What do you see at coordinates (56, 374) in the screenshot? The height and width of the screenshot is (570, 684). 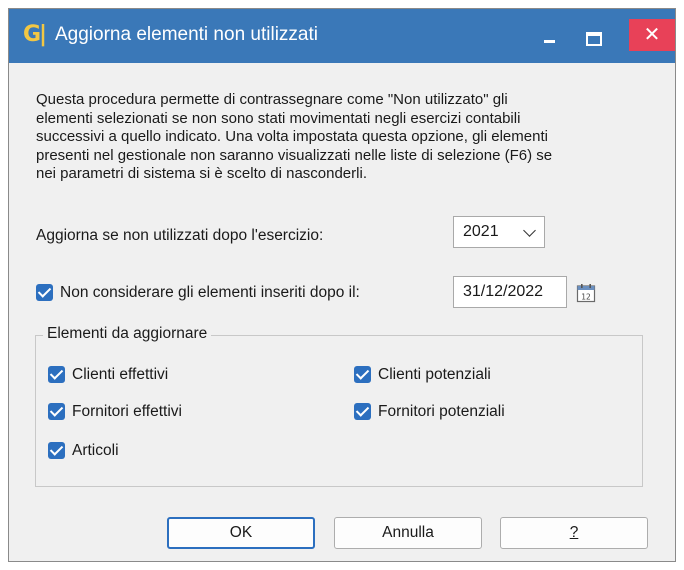 I see `checkbox-clienti-effettivi` at bounding box center [56, 374].